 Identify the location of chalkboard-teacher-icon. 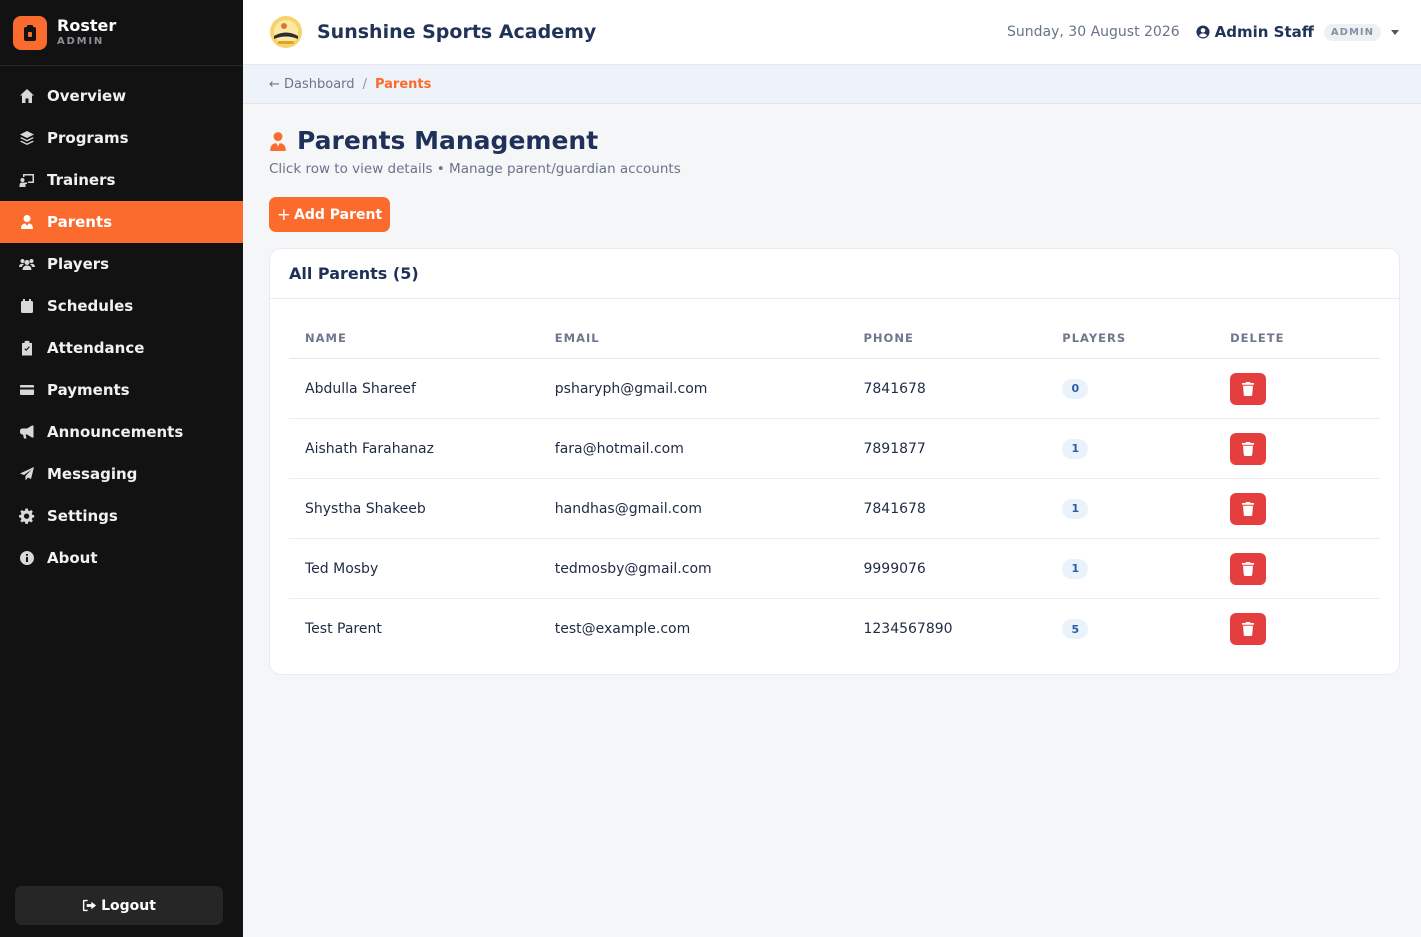
(27, 180).